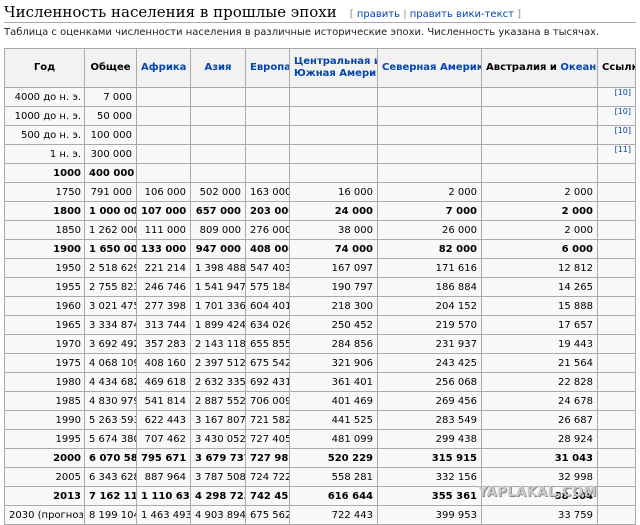  What do you see at coordinates (44, 116) in the screenshot?
I see `cell-year: 1000 до н. э.` at bounding box center [44, 116].